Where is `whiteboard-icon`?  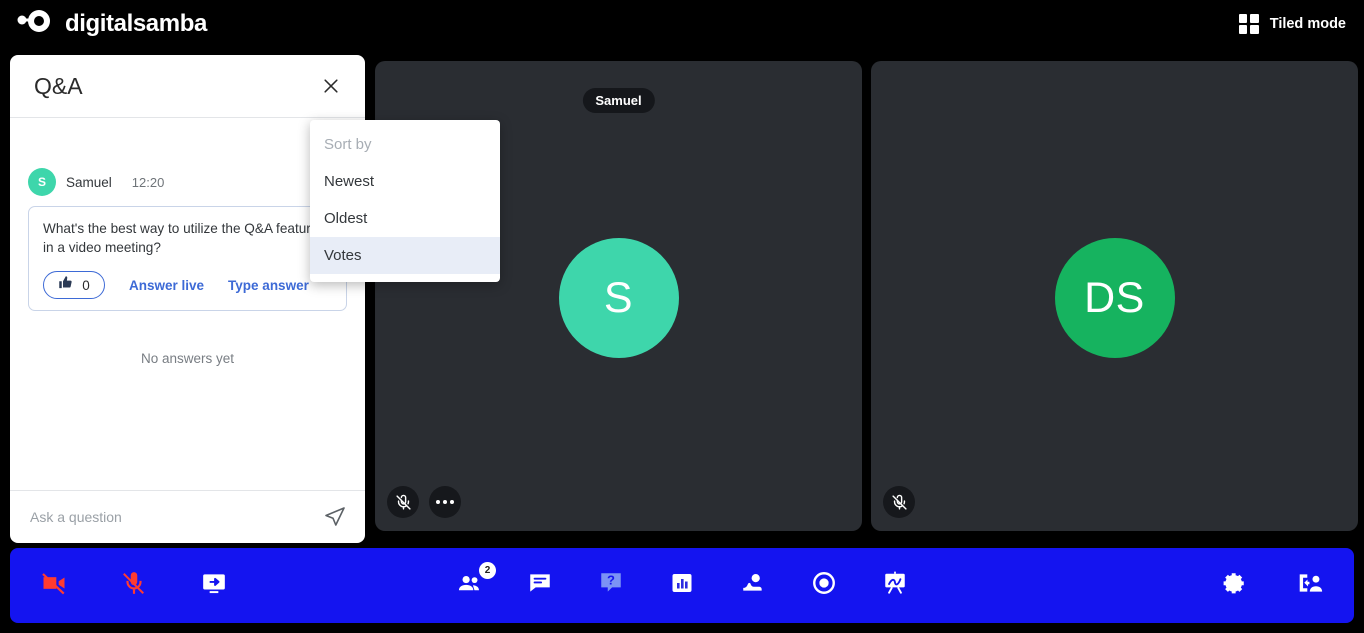 whiteboard-icon is located at coordinates (895, 585).